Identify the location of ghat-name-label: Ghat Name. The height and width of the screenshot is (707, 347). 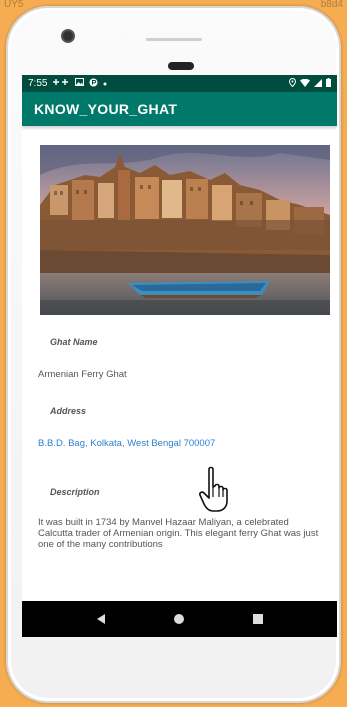
(74, 342).